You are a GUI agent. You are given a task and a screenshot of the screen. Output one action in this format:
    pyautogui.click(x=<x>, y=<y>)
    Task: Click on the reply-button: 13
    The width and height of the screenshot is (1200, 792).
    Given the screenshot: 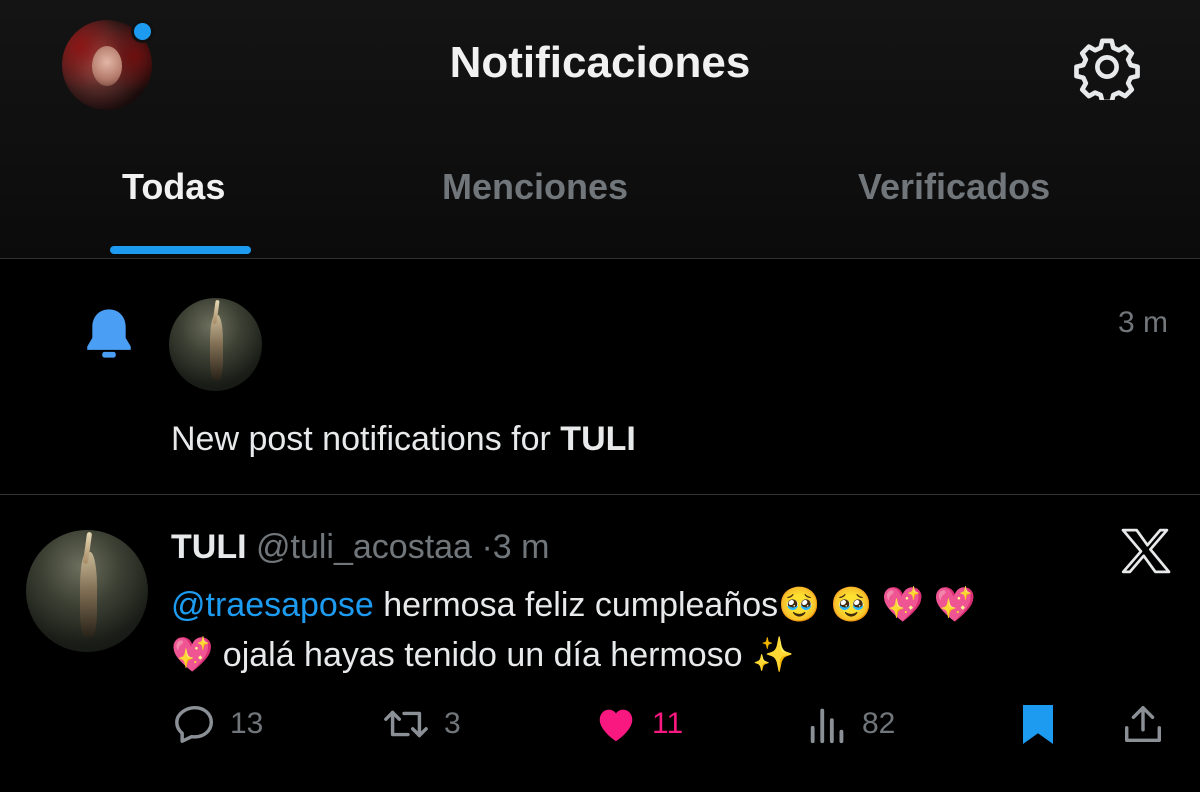 What is the action you would take?
    pyautogui.click(x=217, y=724)
    